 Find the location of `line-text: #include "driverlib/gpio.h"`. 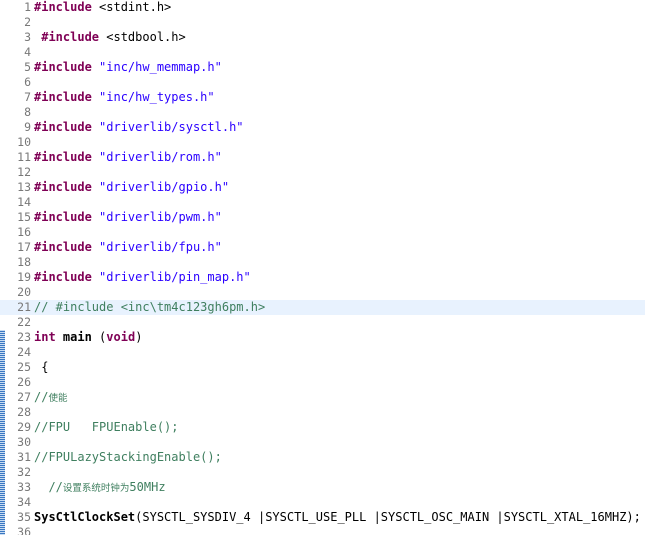

line-text: #include "driverlib/gpio.h" is located at coordinates (131, 187).